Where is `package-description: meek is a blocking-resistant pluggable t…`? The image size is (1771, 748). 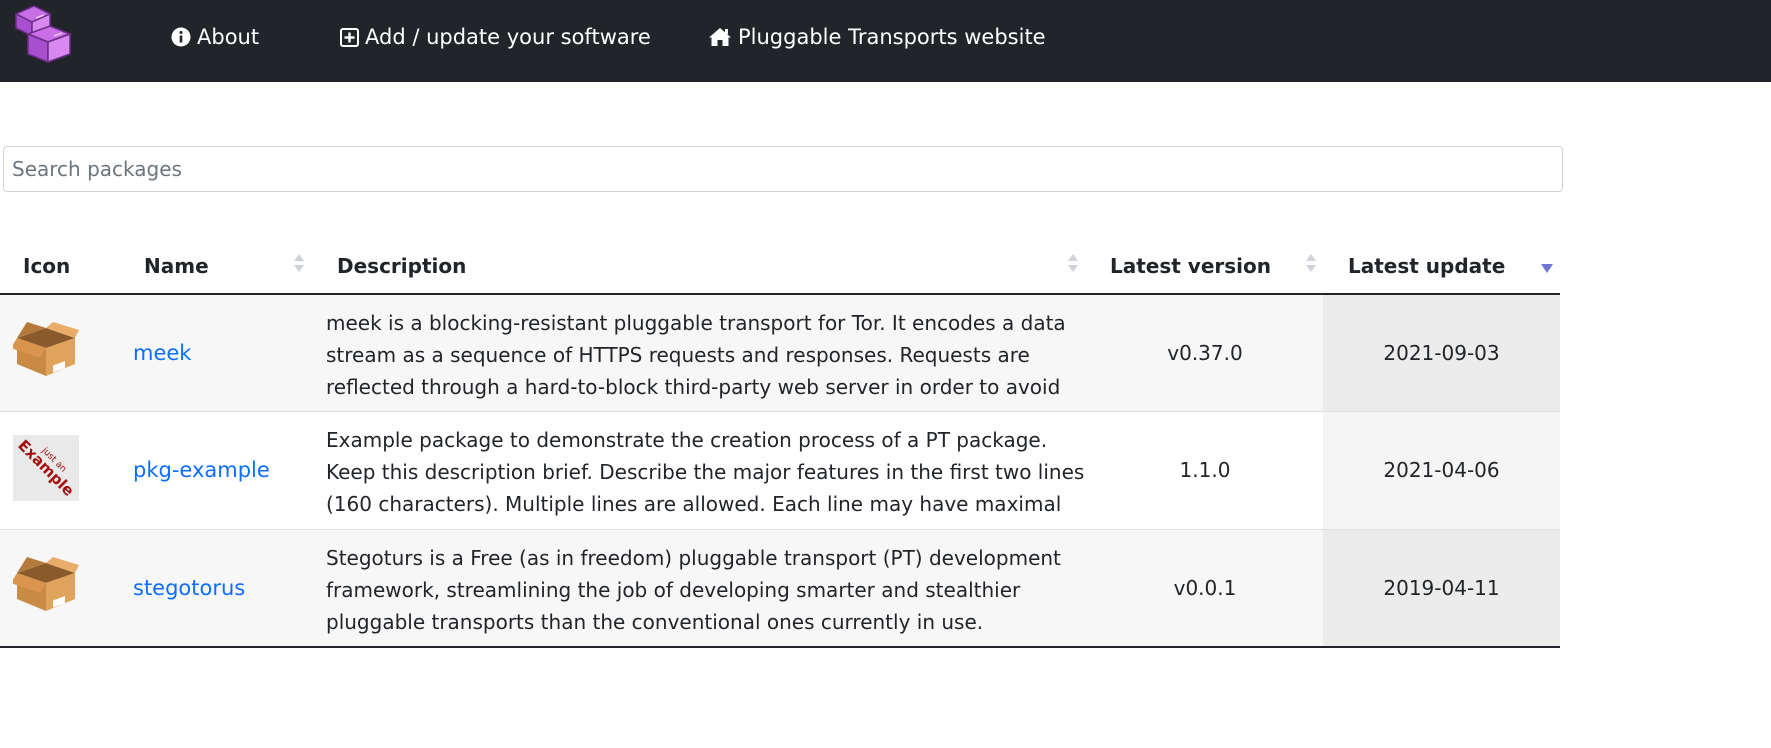
package-description: meek is a blocking-resistant pluggable t… is located at coordinates (696, 355).